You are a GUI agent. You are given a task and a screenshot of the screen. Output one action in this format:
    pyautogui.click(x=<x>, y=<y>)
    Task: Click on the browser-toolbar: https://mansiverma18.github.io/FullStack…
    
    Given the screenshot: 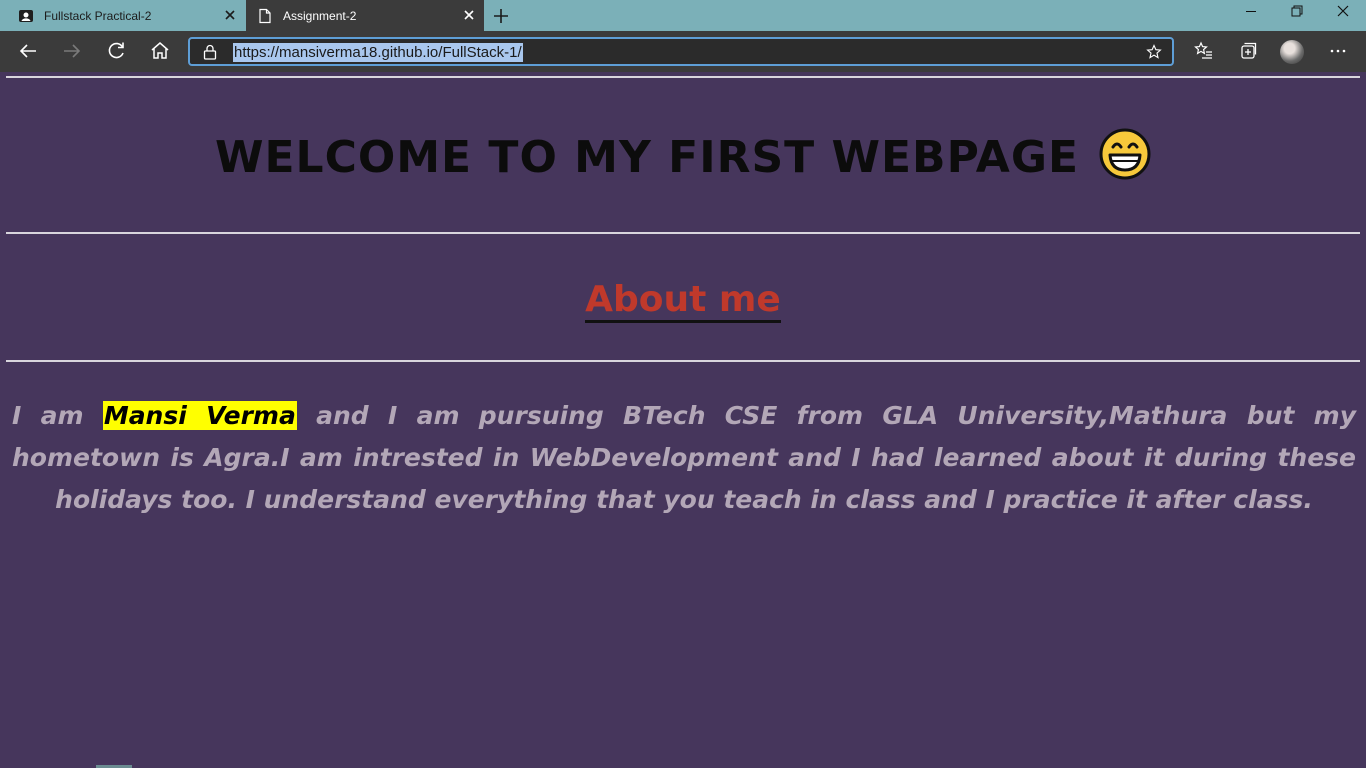 What is the action you would take?
    pyautogui.click(x=683, y=51)
    